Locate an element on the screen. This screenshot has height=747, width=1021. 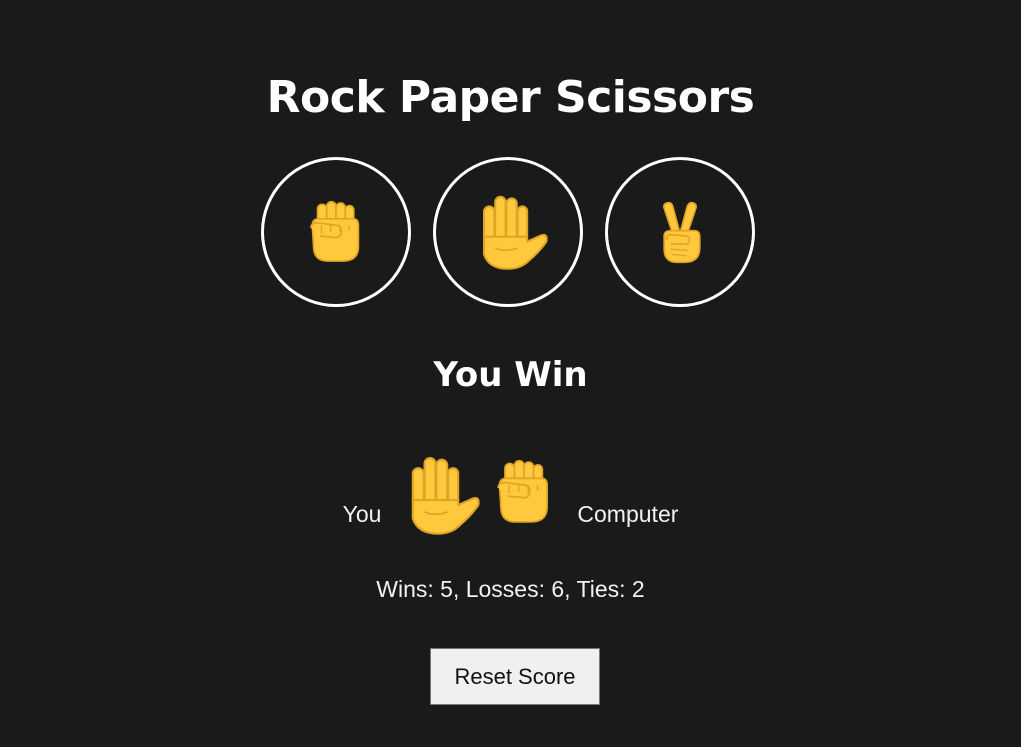
you-label: You is located at coordinates (362, 514).